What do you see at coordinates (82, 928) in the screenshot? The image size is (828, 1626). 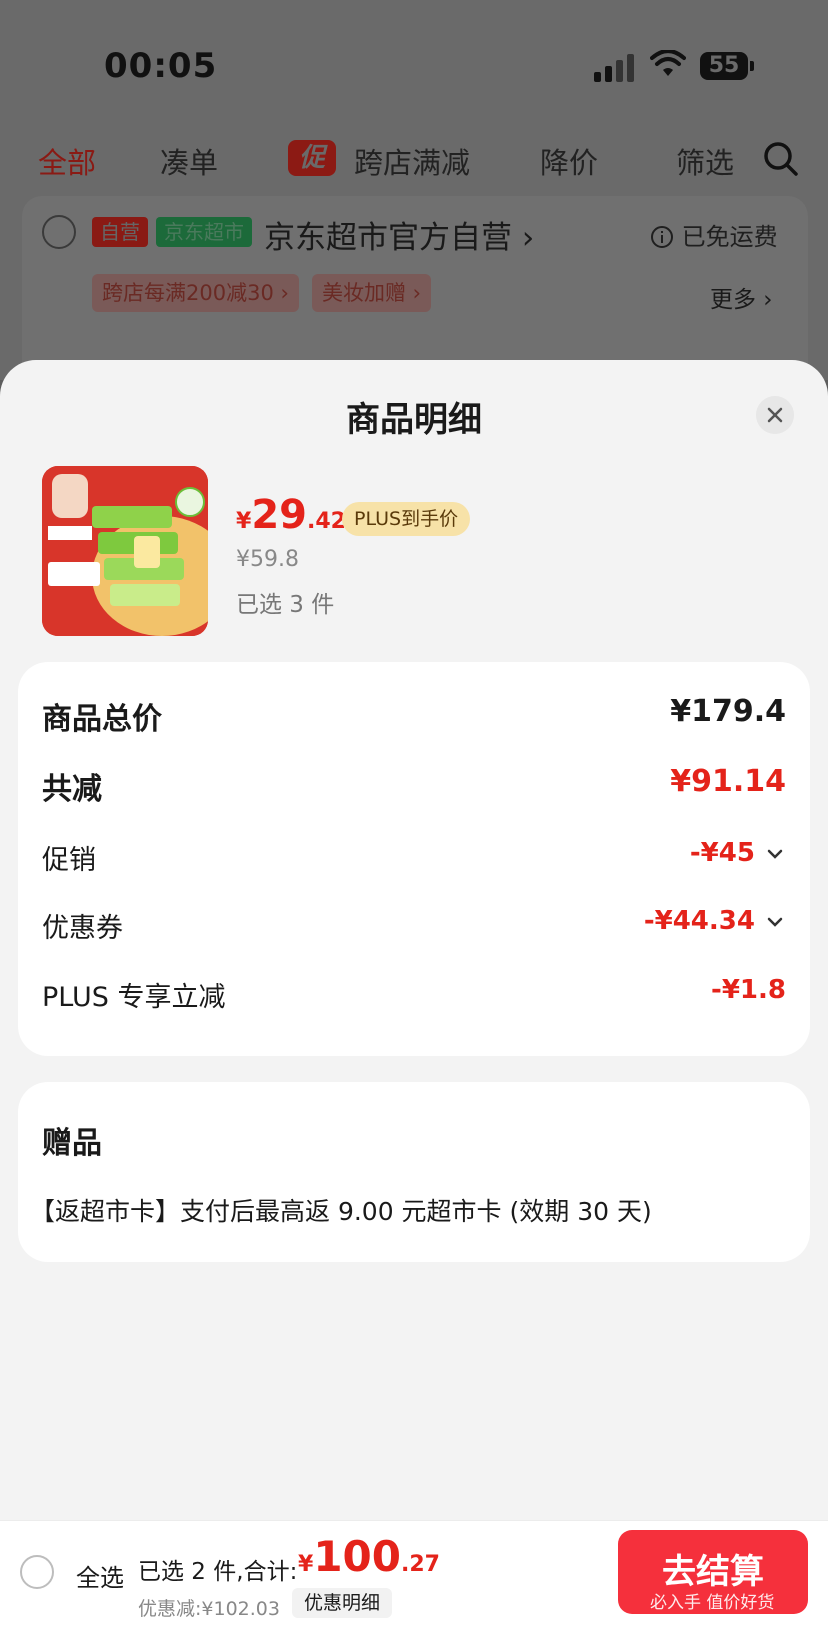 I see `coupon-label: 优惠券` at bounding box center [82, 928].